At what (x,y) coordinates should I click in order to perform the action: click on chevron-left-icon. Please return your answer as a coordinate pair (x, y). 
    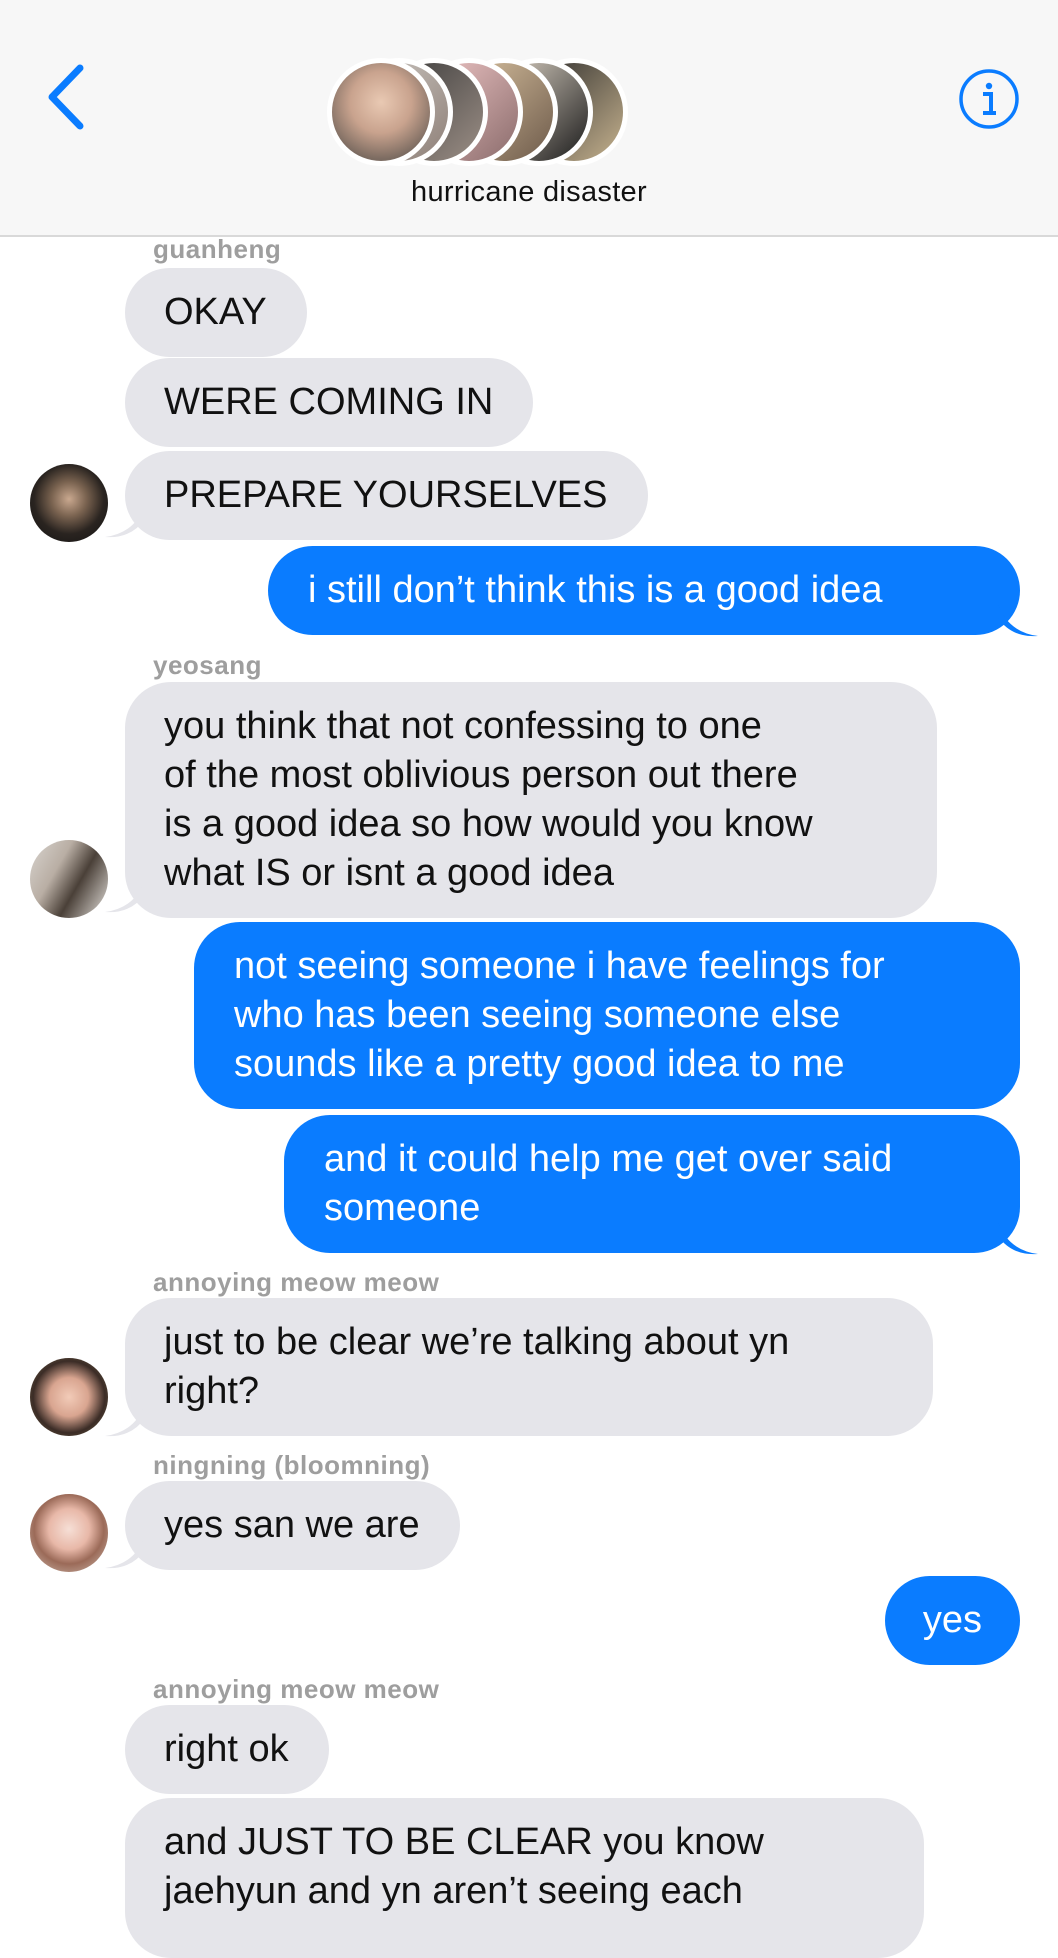
    Looking at the image, I should click on (67, 97).